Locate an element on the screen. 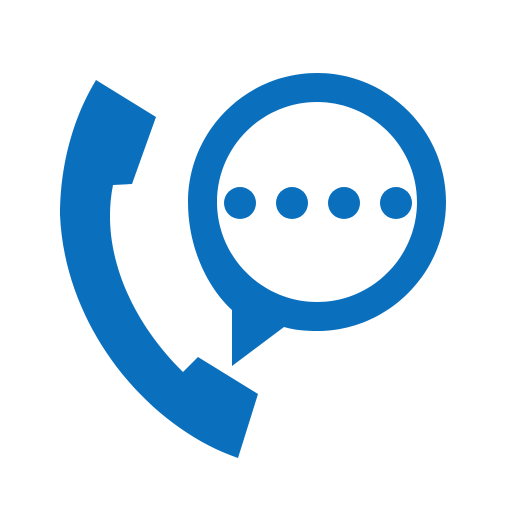  typing-dots-icon is located at coordinates (318, 203).